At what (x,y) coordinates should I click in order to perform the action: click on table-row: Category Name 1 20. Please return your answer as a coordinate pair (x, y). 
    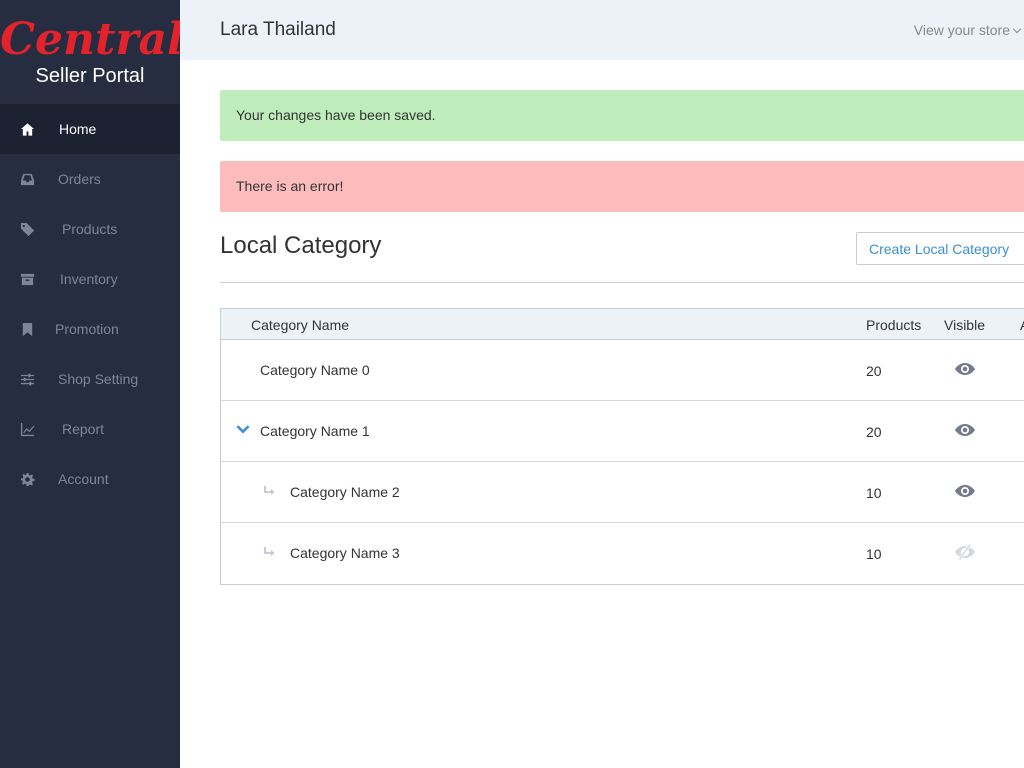
    Looking at the image, I should click on (622, 431).